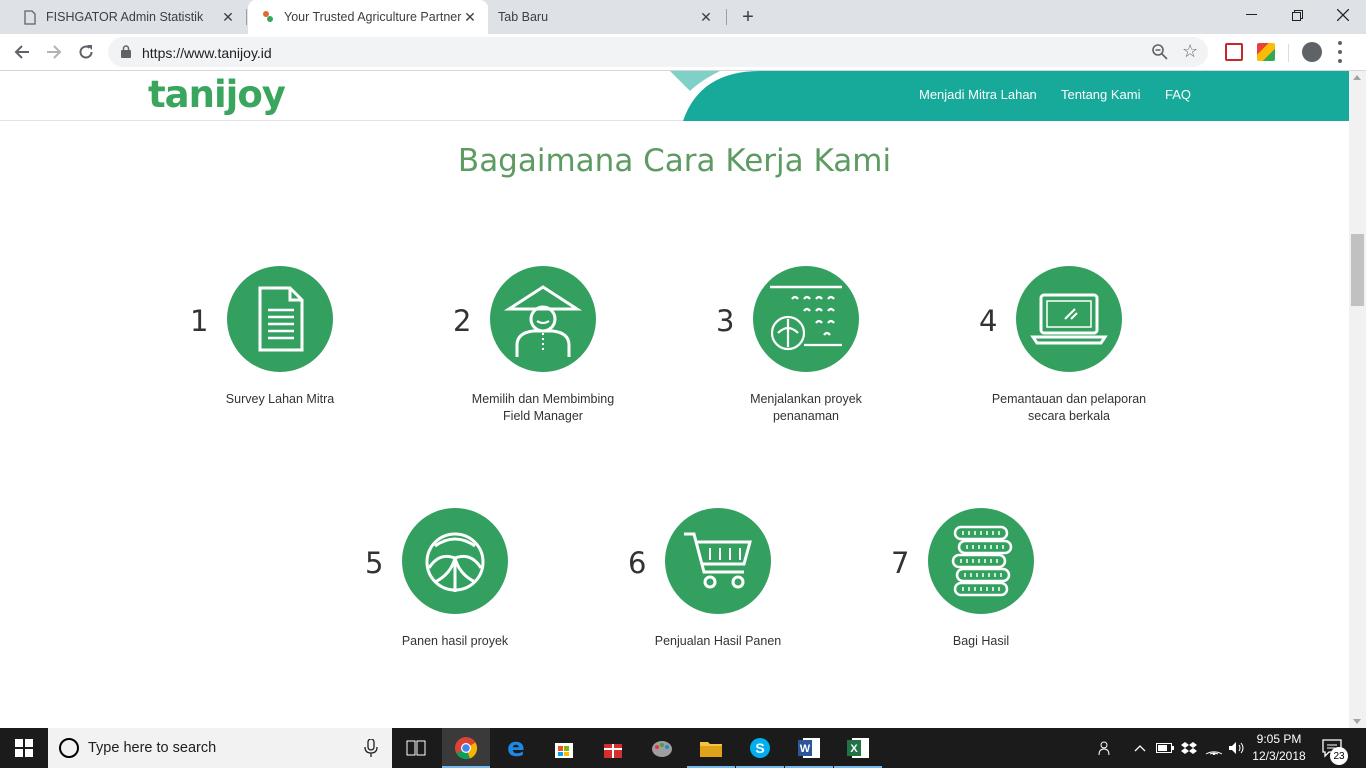  I want to click on browser-toolbar: https://www.tanijoy.id ☆, so click(683, 52).